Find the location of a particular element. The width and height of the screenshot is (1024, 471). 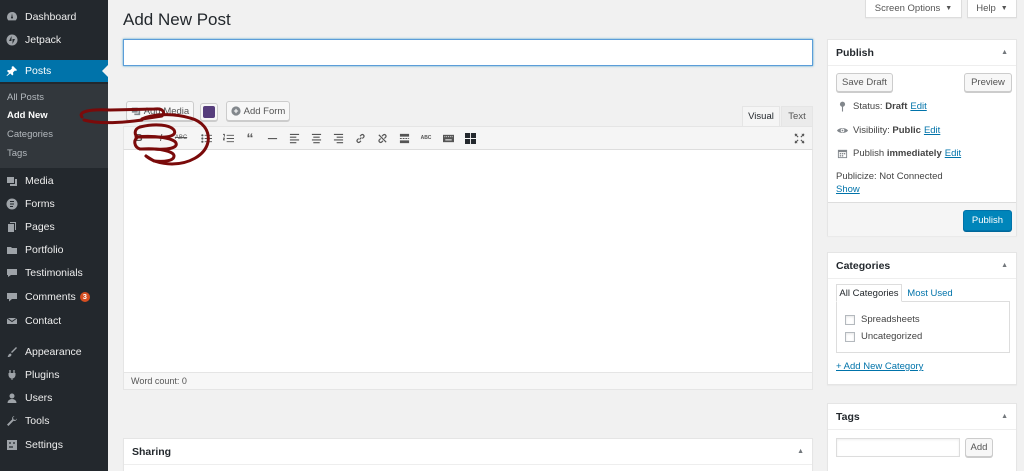

jetpack-icon is located at coordinates (12, 40).